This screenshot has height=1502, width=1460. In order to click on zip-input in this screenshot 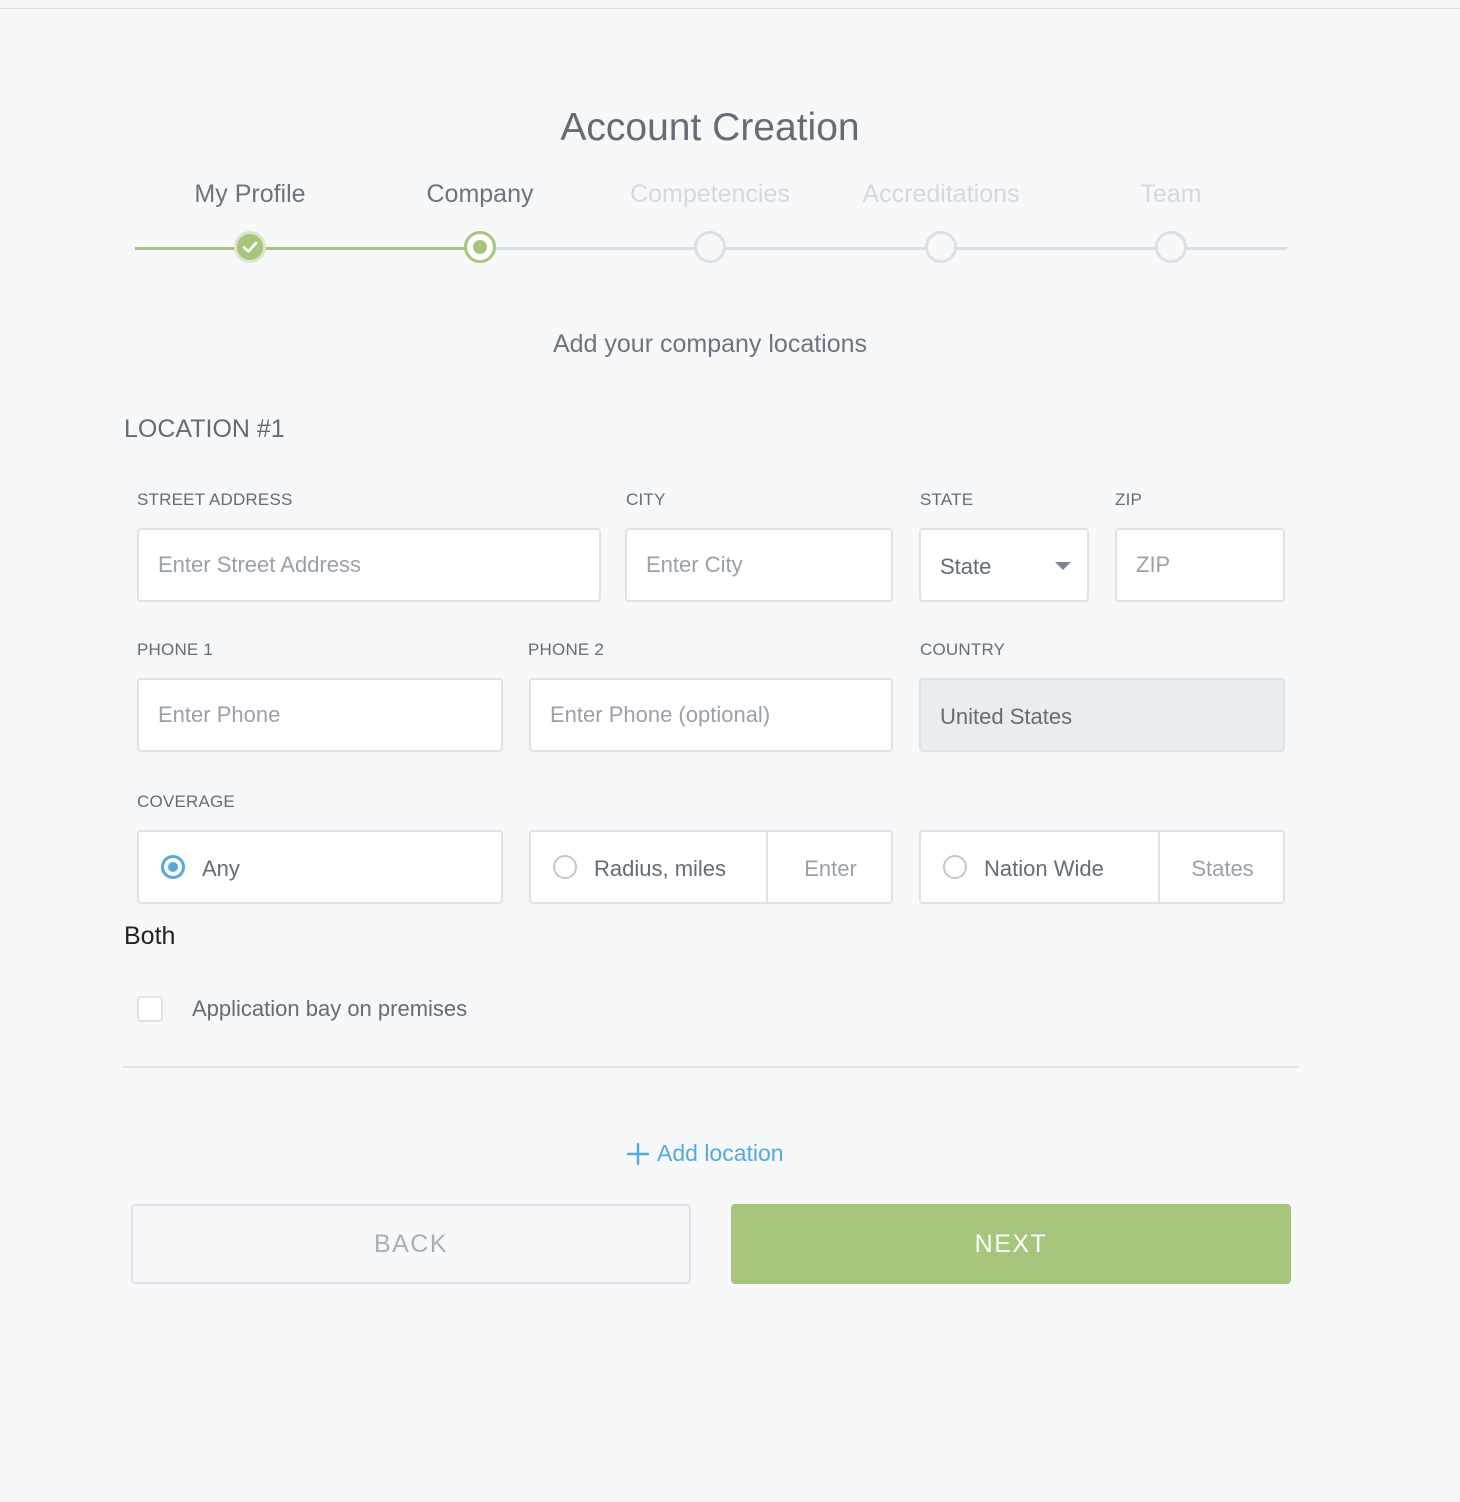, I will do `click(1200, 565)`.